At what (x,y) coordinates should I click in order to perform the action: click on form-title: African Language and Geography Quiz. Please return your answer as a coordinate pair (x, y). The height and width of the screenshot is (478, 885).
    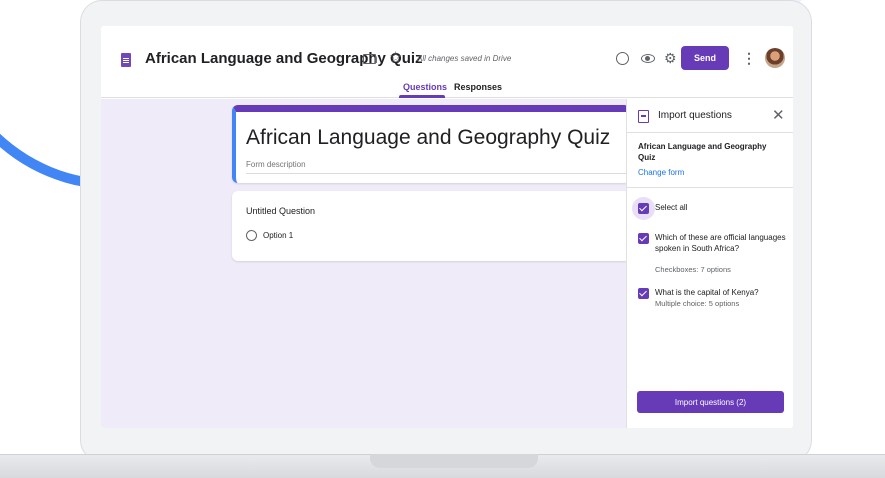
    Looking at the image, I should click on (284, 58).